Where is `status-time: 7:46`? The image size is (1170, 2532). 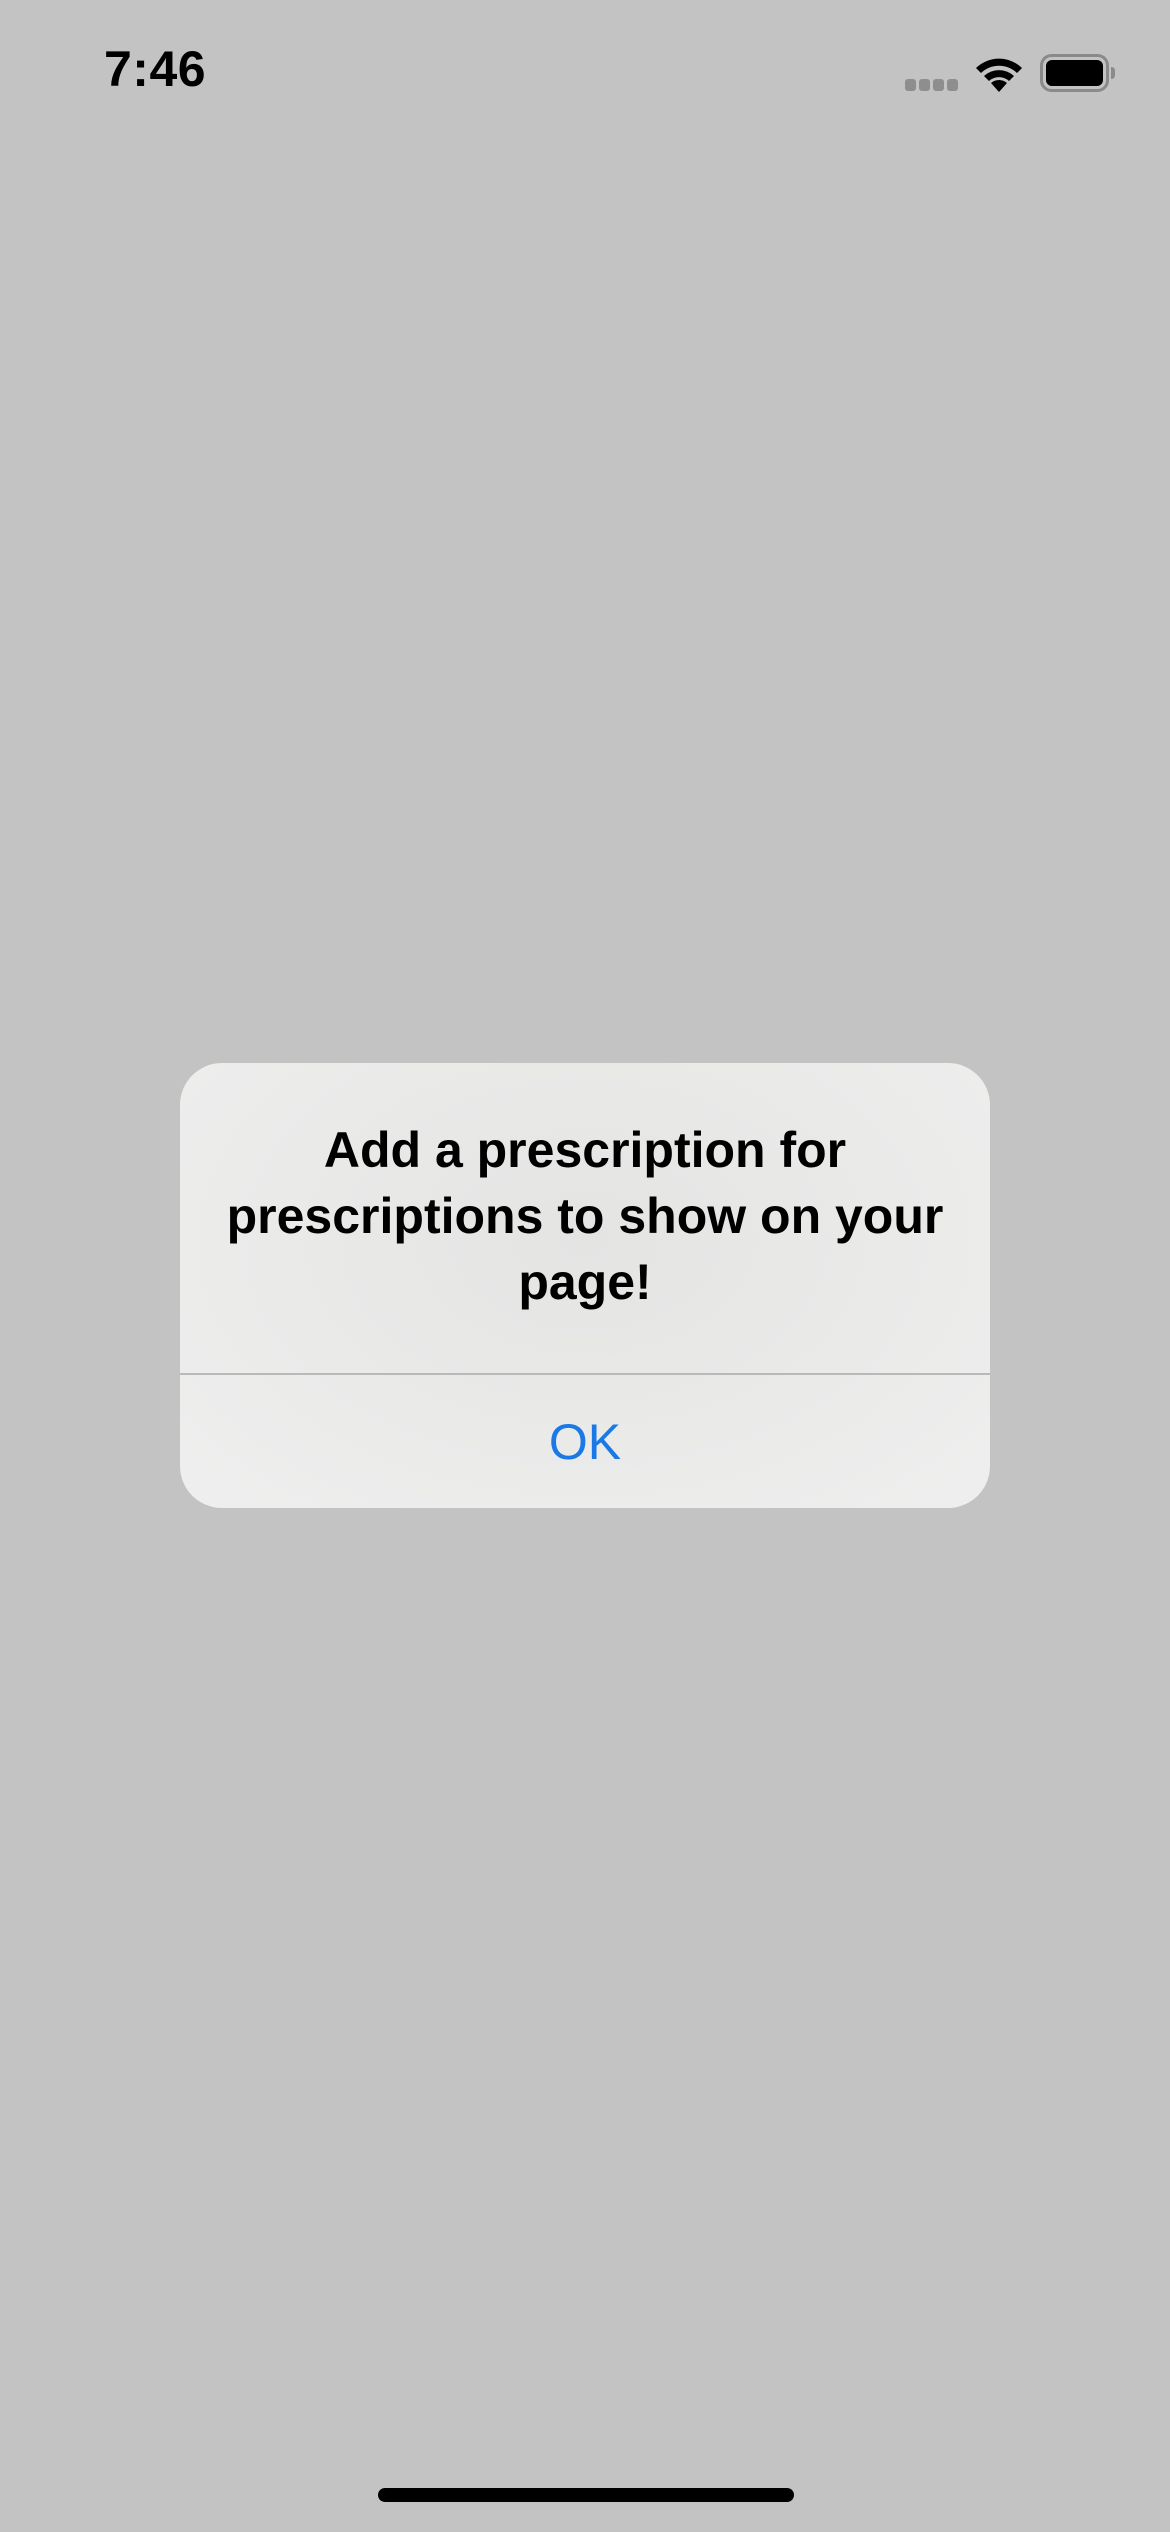
status-time: 7:46 is located at coordinates (155, 69).